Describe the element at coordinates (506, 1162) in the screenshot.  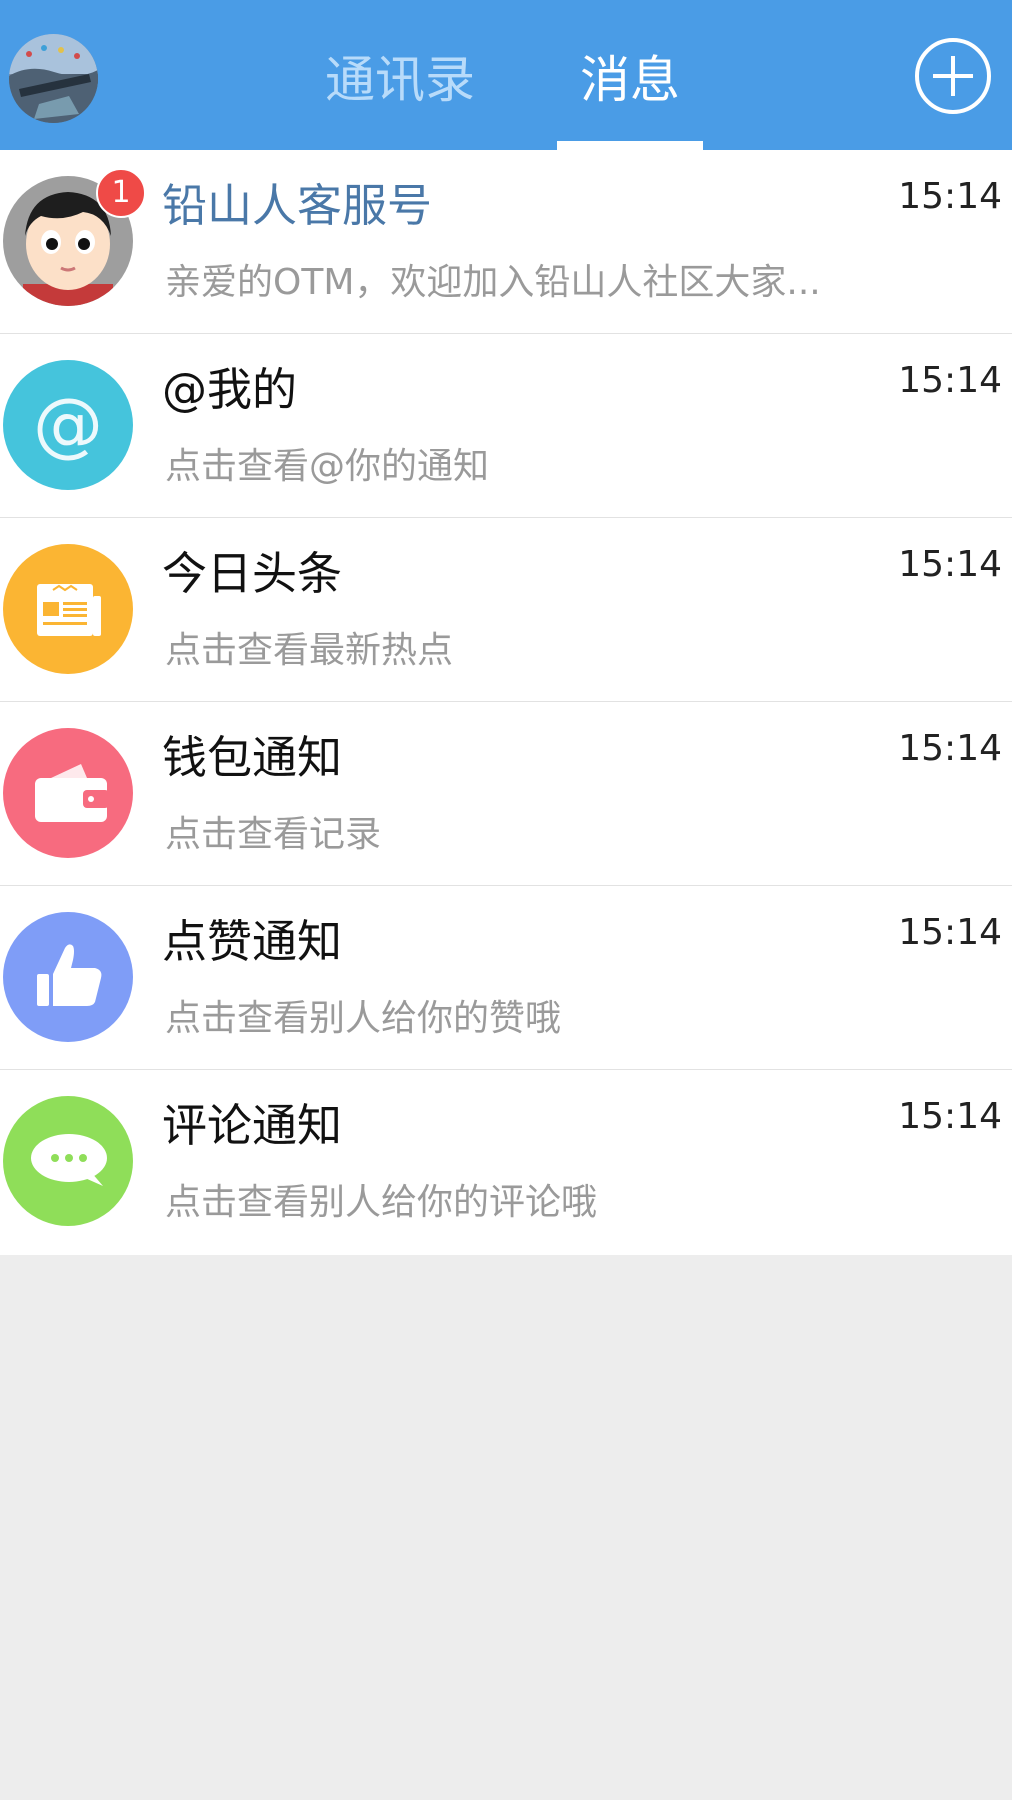
I see `message-item-comments: 评论通知 点击查看别人给你的评论哦 15:14` at that location.